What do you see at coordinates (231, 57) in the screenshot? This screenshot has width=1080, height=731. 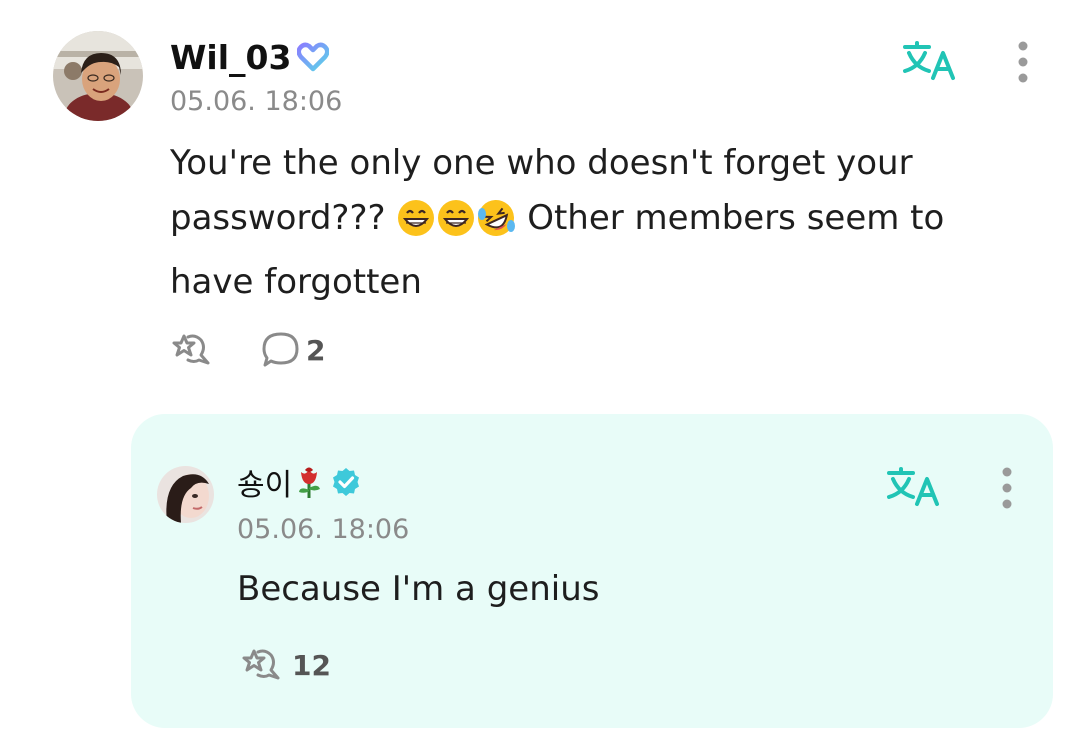 I see `username-text: Wil_03` at bounding box center [231, 57].